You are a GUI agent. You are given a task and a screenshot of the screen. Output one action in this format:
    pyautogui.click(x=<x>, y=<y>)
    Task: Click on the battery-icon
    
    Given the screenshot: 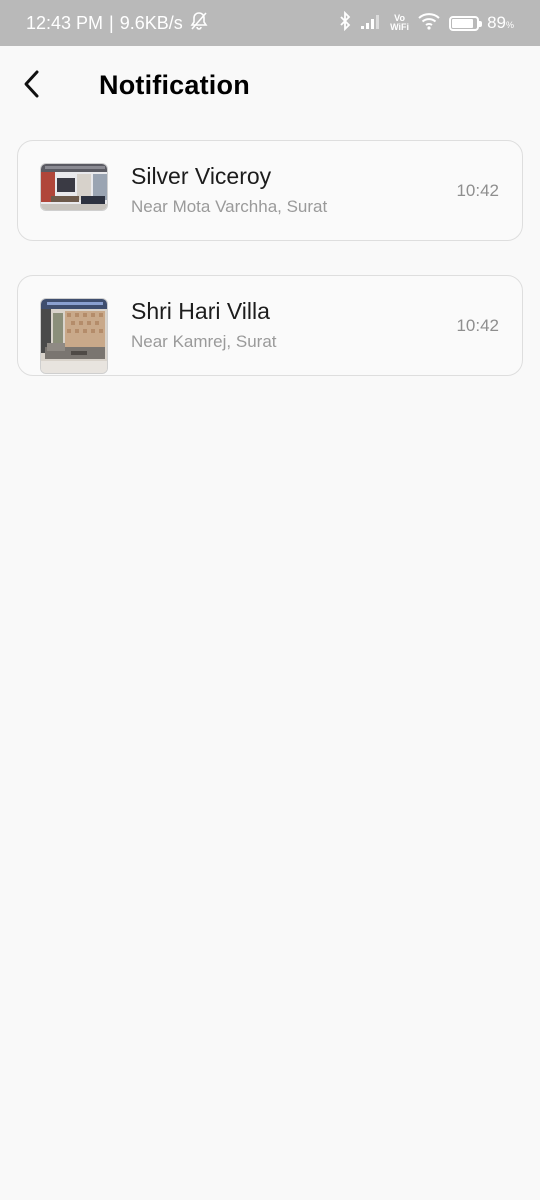 What is the action you would take?
    pyautogui.click(x=466, y=23)
    